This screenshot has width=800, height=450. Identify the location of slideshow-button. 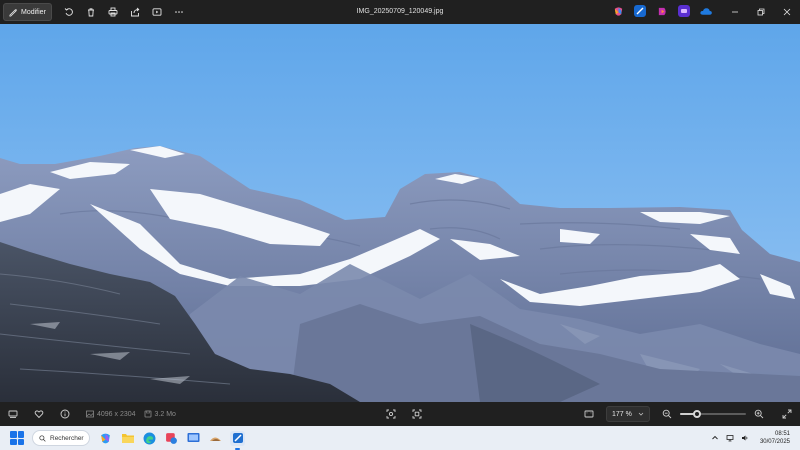
(157, 12).